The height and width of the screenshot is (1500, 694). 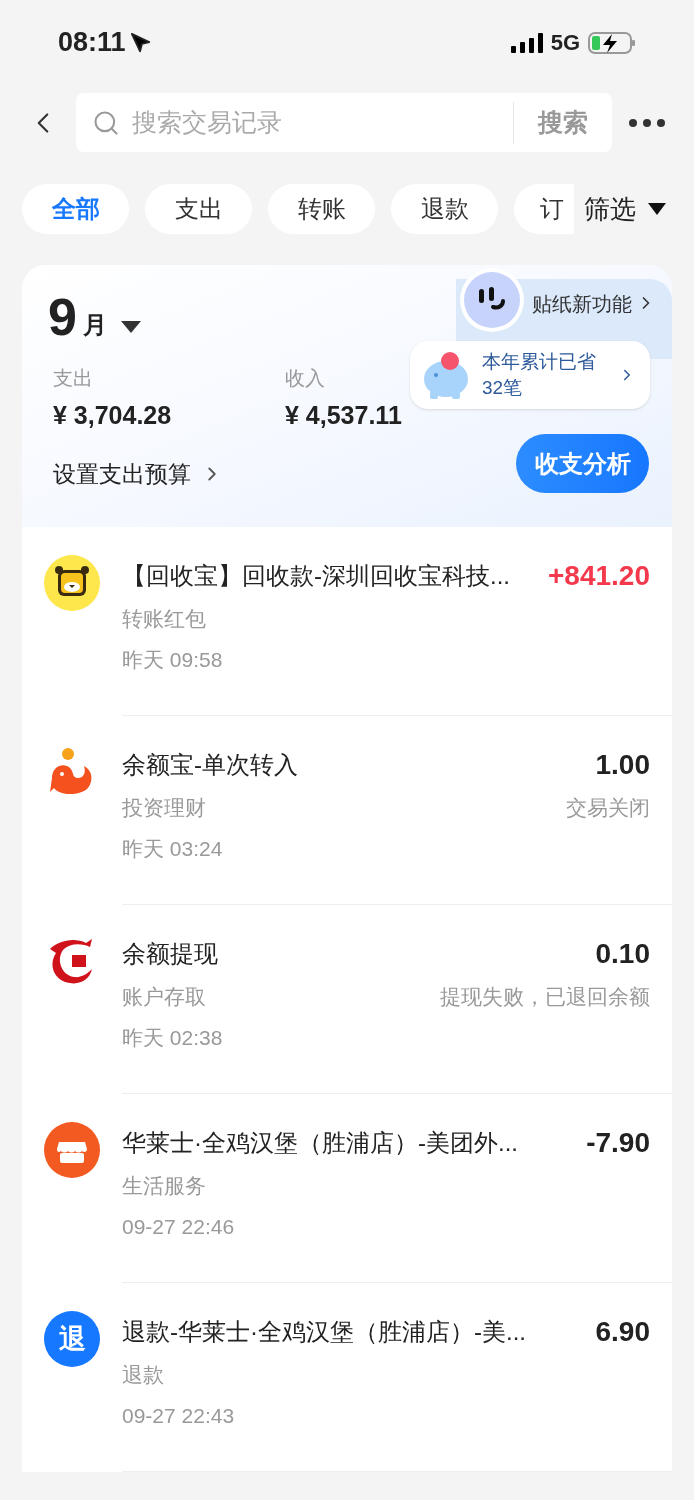 What do you see at coordinates (138, 474) in the screenshot?
I see `budget-link: 设置支出预算` at bounding box center [138, 474].